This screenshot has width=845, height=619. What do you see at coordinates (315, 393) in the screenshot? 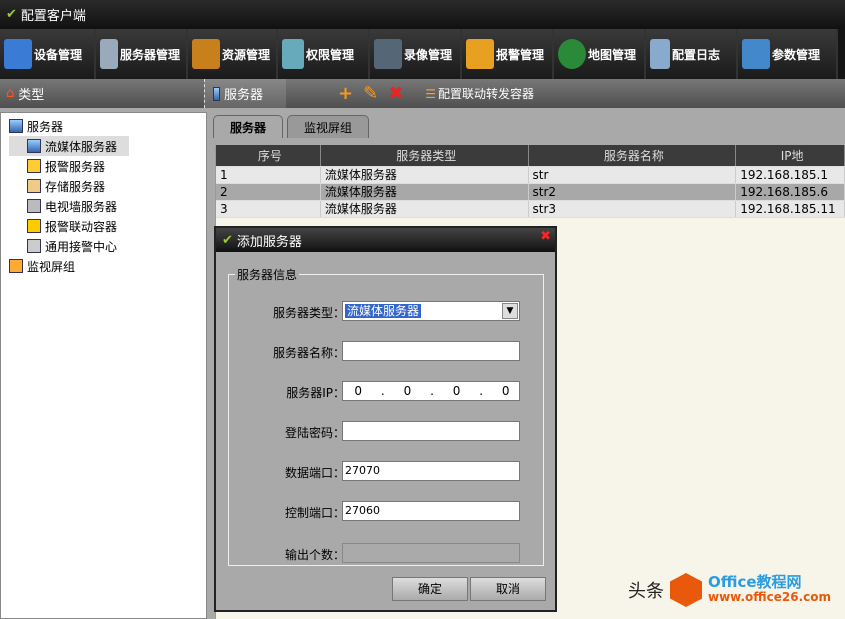
I see `label: 服务器IP：` at bounding box center [315, 393].